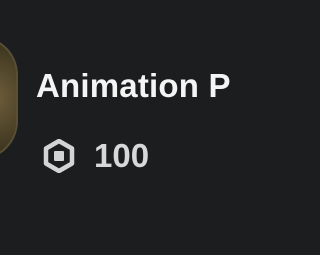 This screenshot has width=320, height=255. I want to click on item-price-row: 100, so click(95, 156).